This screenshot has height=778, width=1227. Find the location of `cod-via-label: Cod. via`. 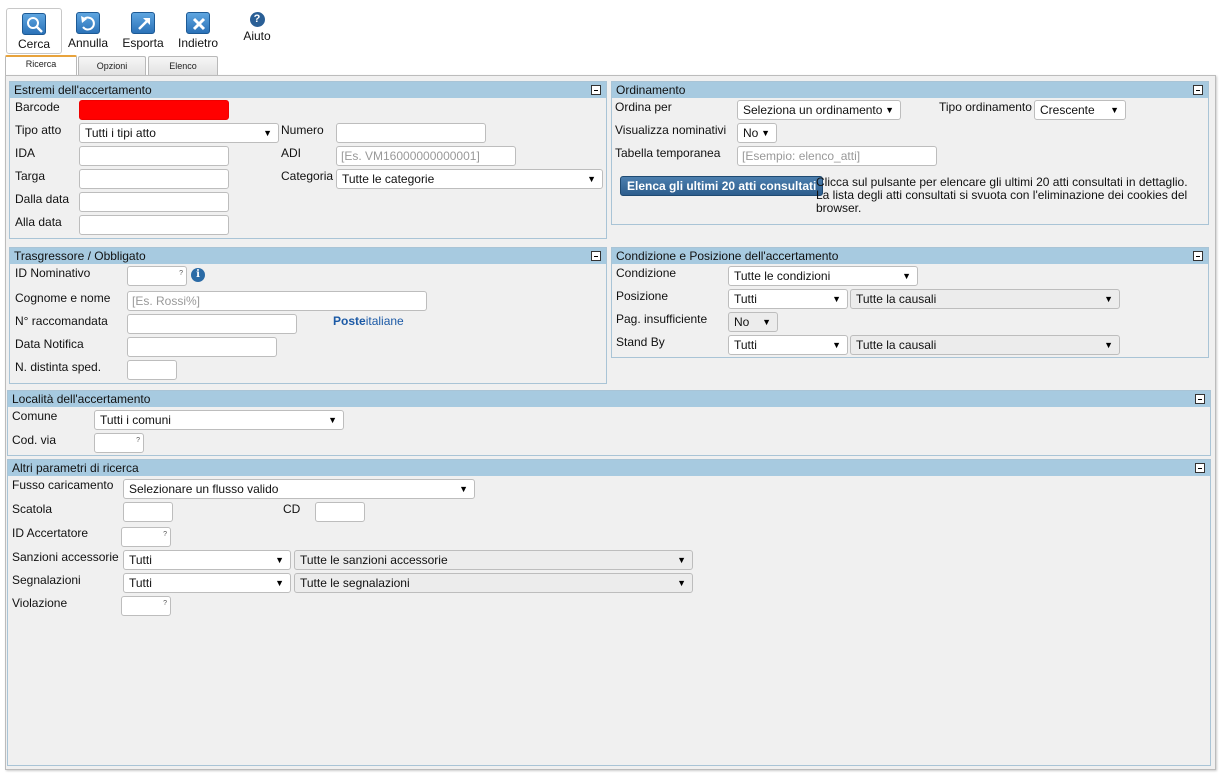

cod-via-label: Cod. via is located at coordinates (34, 440).